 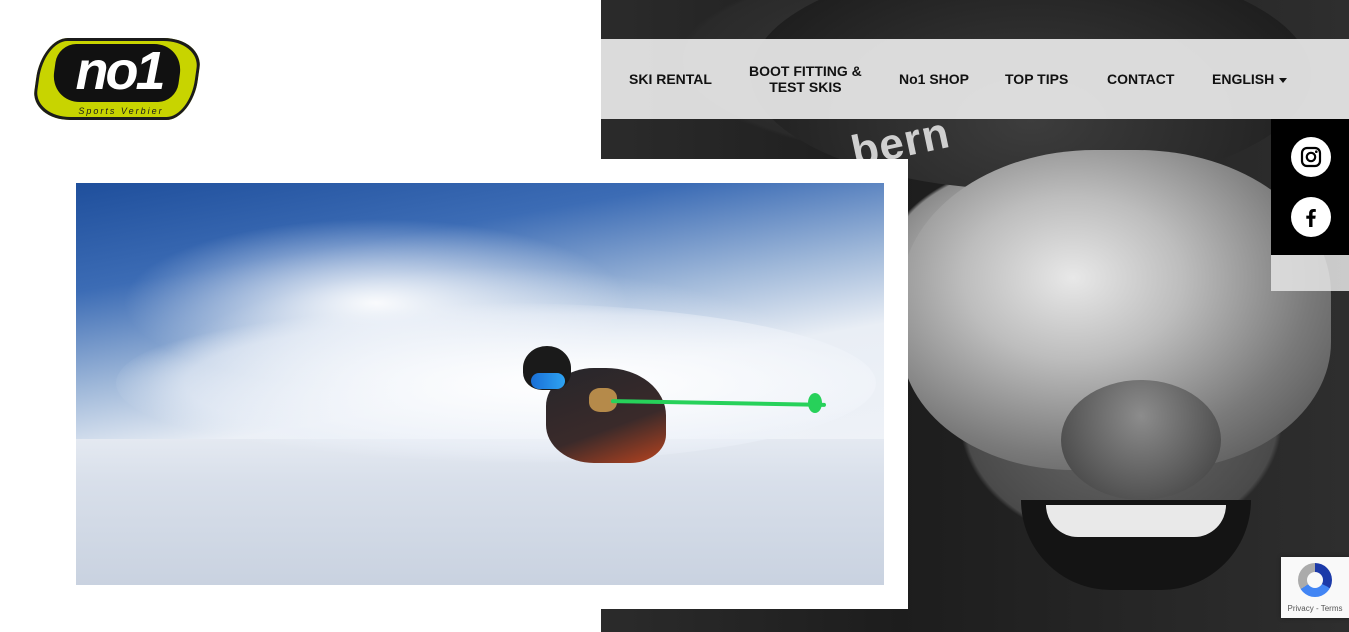 What do you see at coordinates (1310, 187) in the screenshot?
I see `social-links-panel` at bounding box center [1310, 187].